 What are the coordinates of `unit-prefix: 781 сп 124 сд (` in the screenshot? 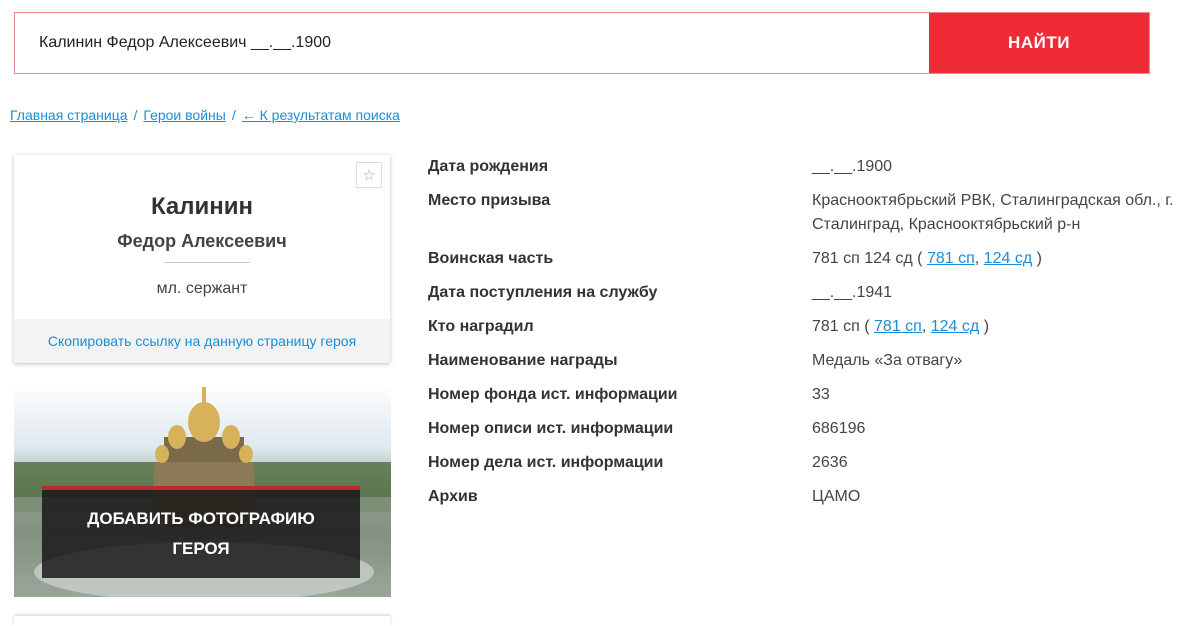 It's located at (867, 258).